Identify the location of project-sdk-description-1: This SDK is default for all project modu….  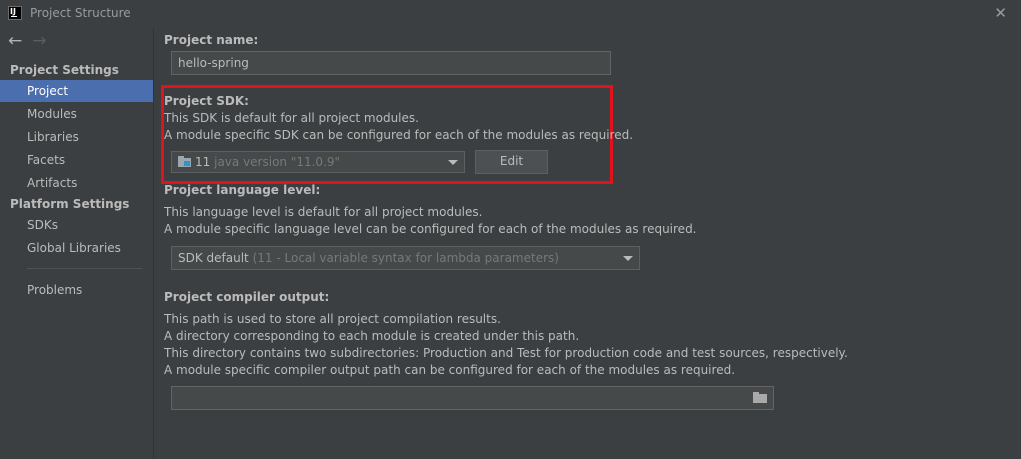
(291, 118).